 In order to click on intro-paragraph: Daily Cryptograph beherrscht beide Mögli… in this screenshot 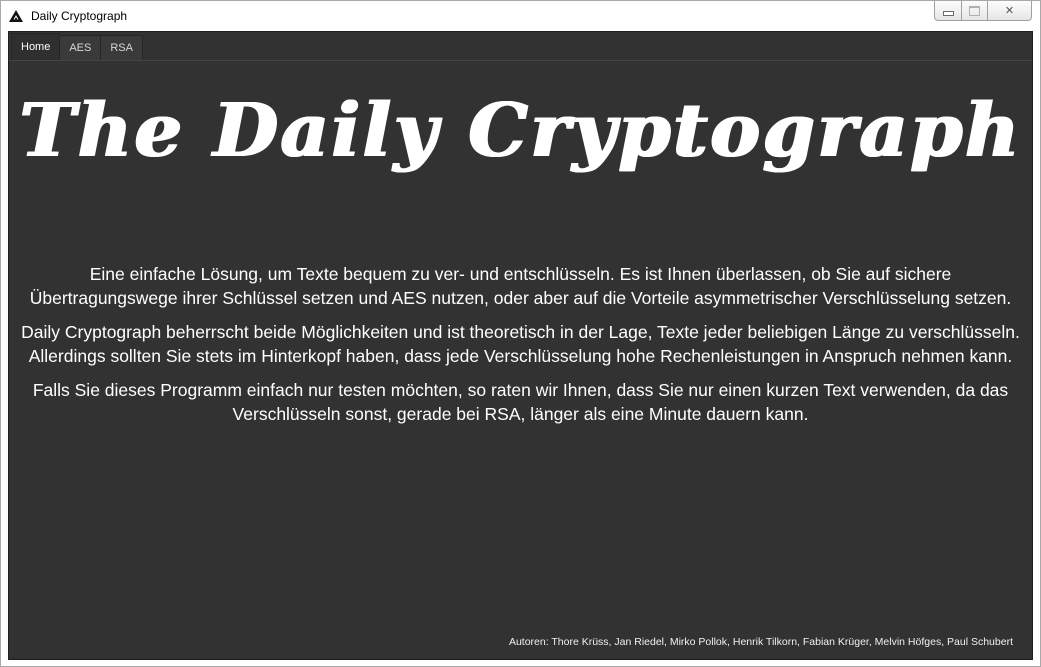, I will do `click(520, 344)`.